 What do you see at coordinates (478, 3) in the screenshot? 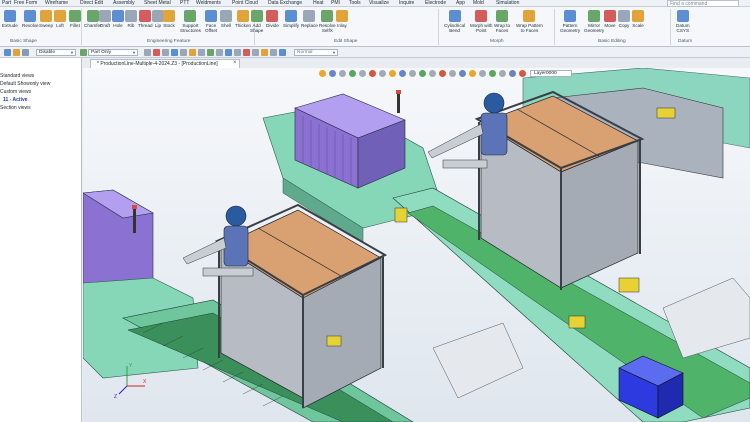
I see `menu-tab-mold: Mold` at bounding box center [478, 3].